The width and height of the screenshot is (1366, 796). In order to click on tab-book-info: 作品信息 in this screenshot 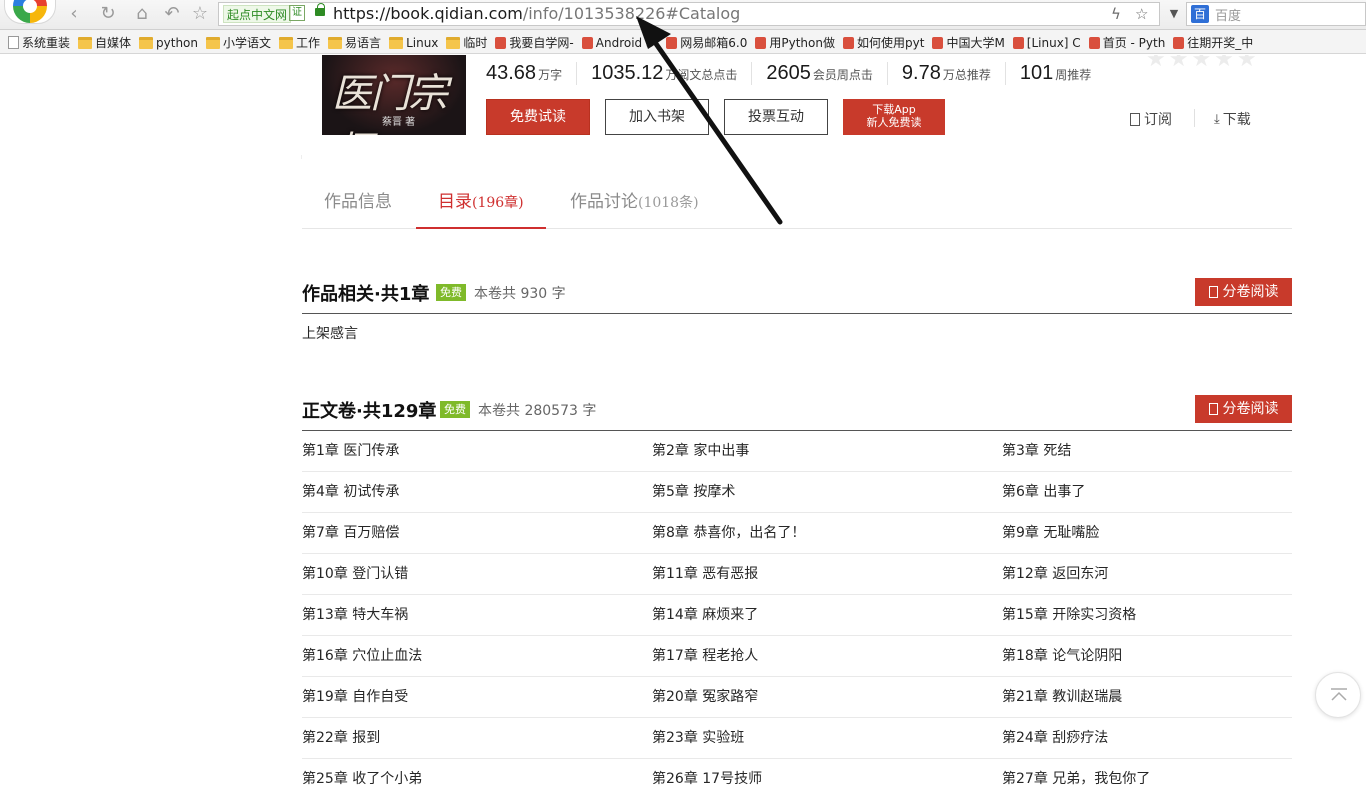, I will do `click(358, 204)`.